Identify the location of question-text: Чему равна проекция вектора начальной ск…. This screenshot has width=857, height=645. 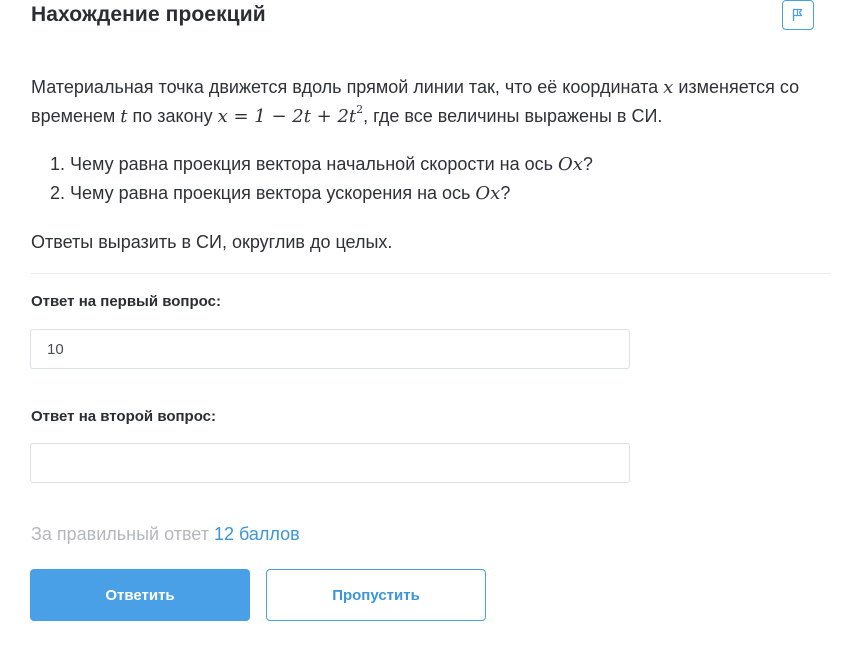
(314, 164).